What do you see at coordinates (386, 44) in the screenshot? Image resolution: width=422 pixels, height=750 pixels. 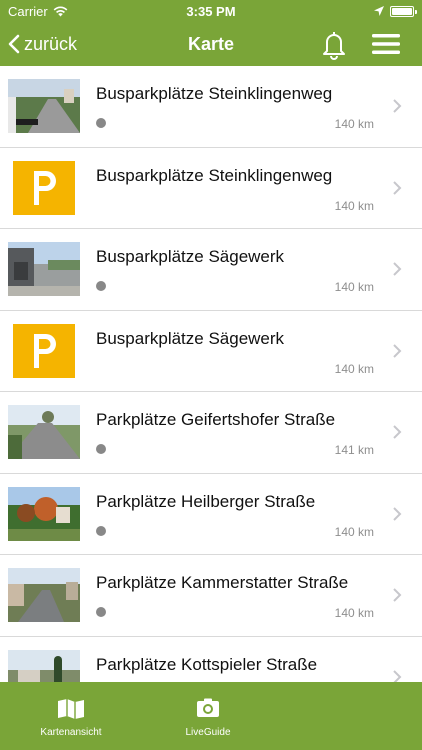 I see `hamburger-menu-icon` at bounding box center [386, 44].